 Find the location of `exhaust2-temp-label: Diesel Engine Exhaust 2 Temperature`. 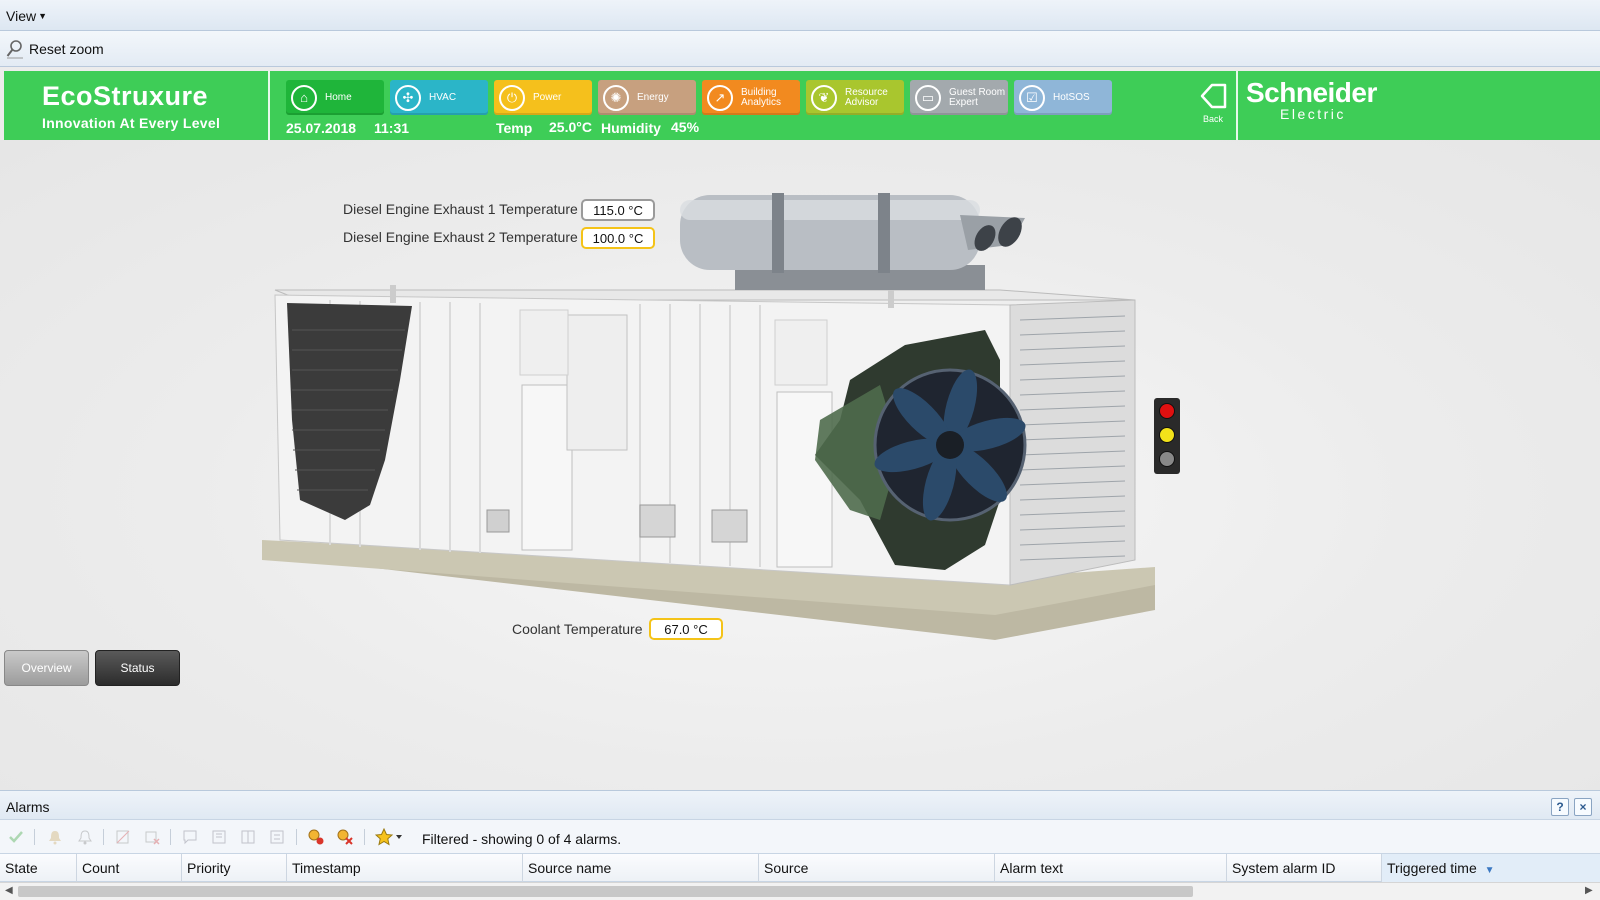

exhaust2-temp-label: Diesel Engine Exhaust 2 Temperature is located at coordinates (460, 237).